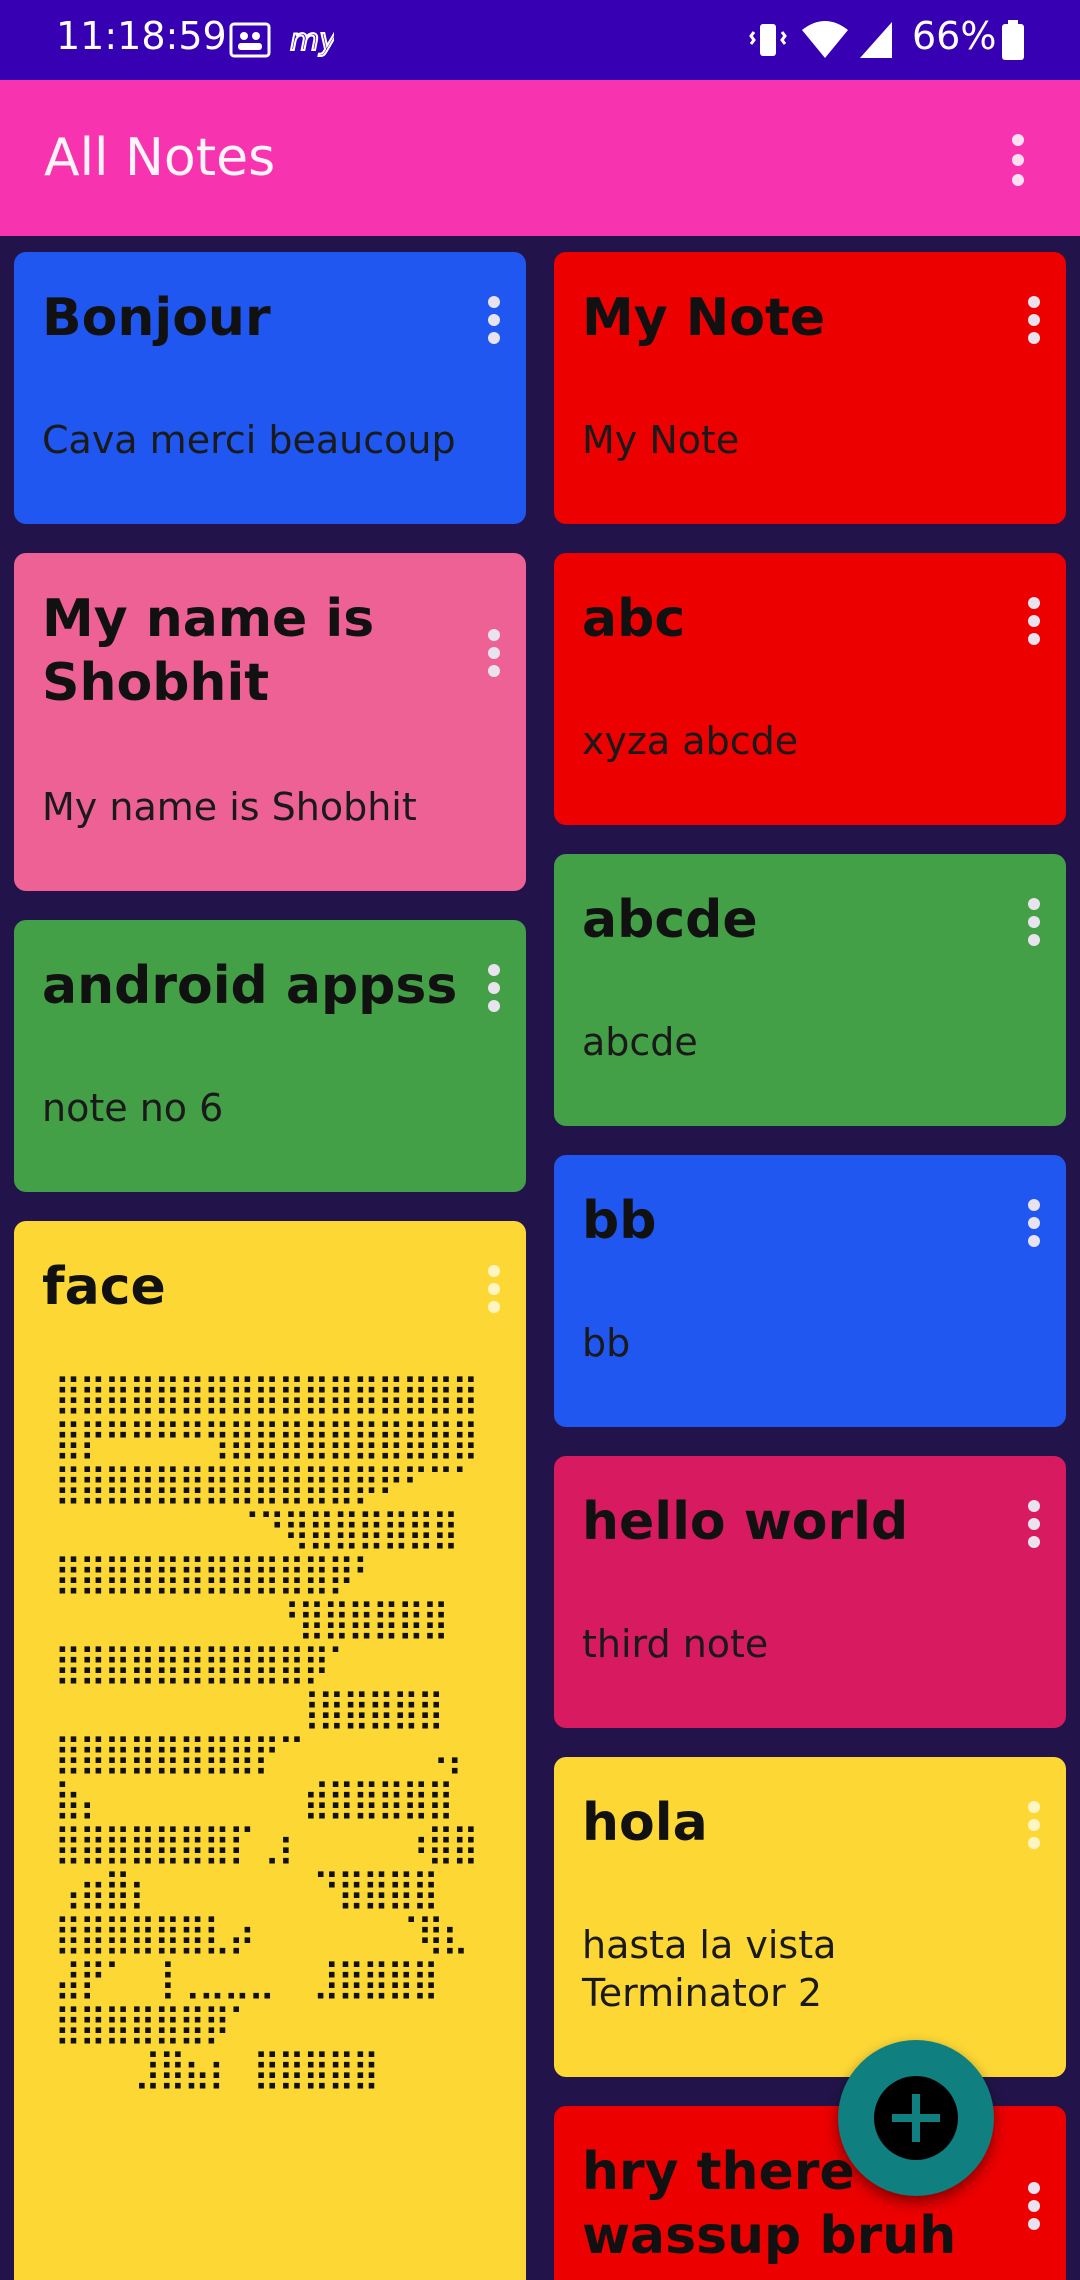 The height and width of the screenshot is (2280, 1080). Describe the element at coordinates (661, 440) in the screenshot. I see `note-body: My Note` at that location.